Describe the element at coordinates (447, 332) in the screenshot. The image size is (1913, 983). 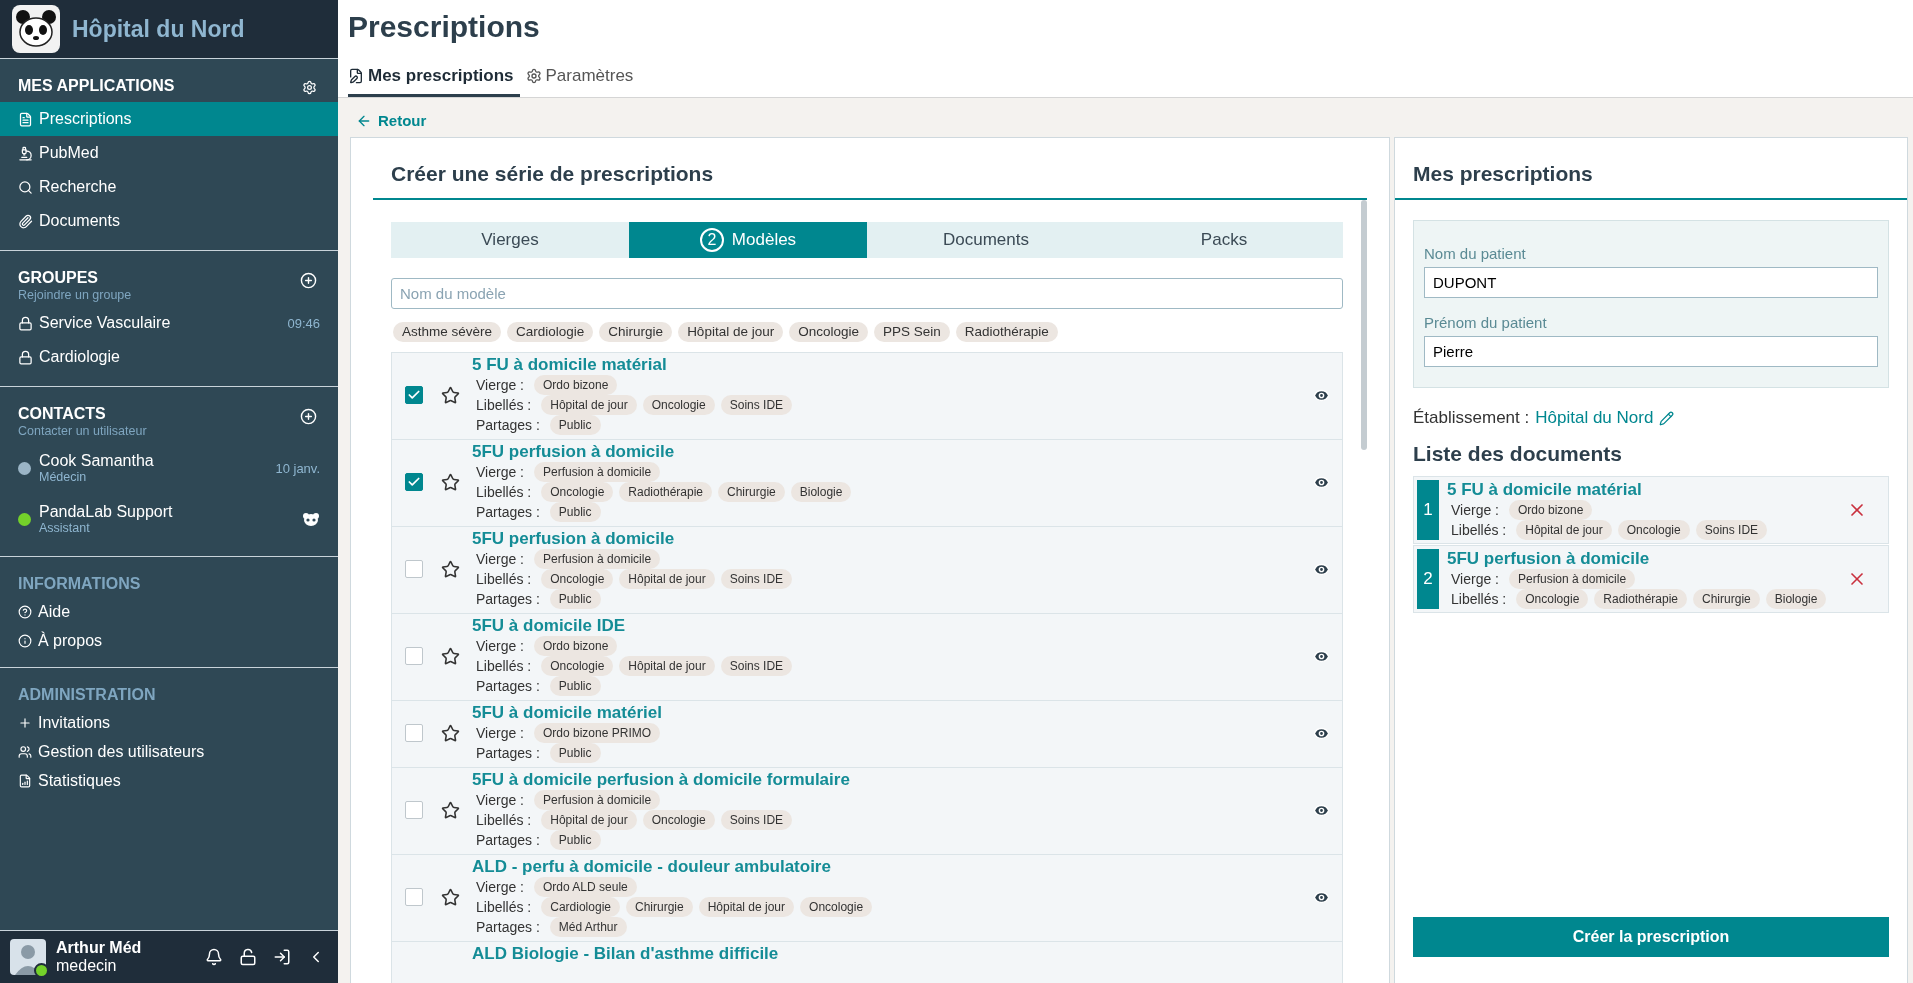
I see `filter-tag: Asthme sévère` at that location.